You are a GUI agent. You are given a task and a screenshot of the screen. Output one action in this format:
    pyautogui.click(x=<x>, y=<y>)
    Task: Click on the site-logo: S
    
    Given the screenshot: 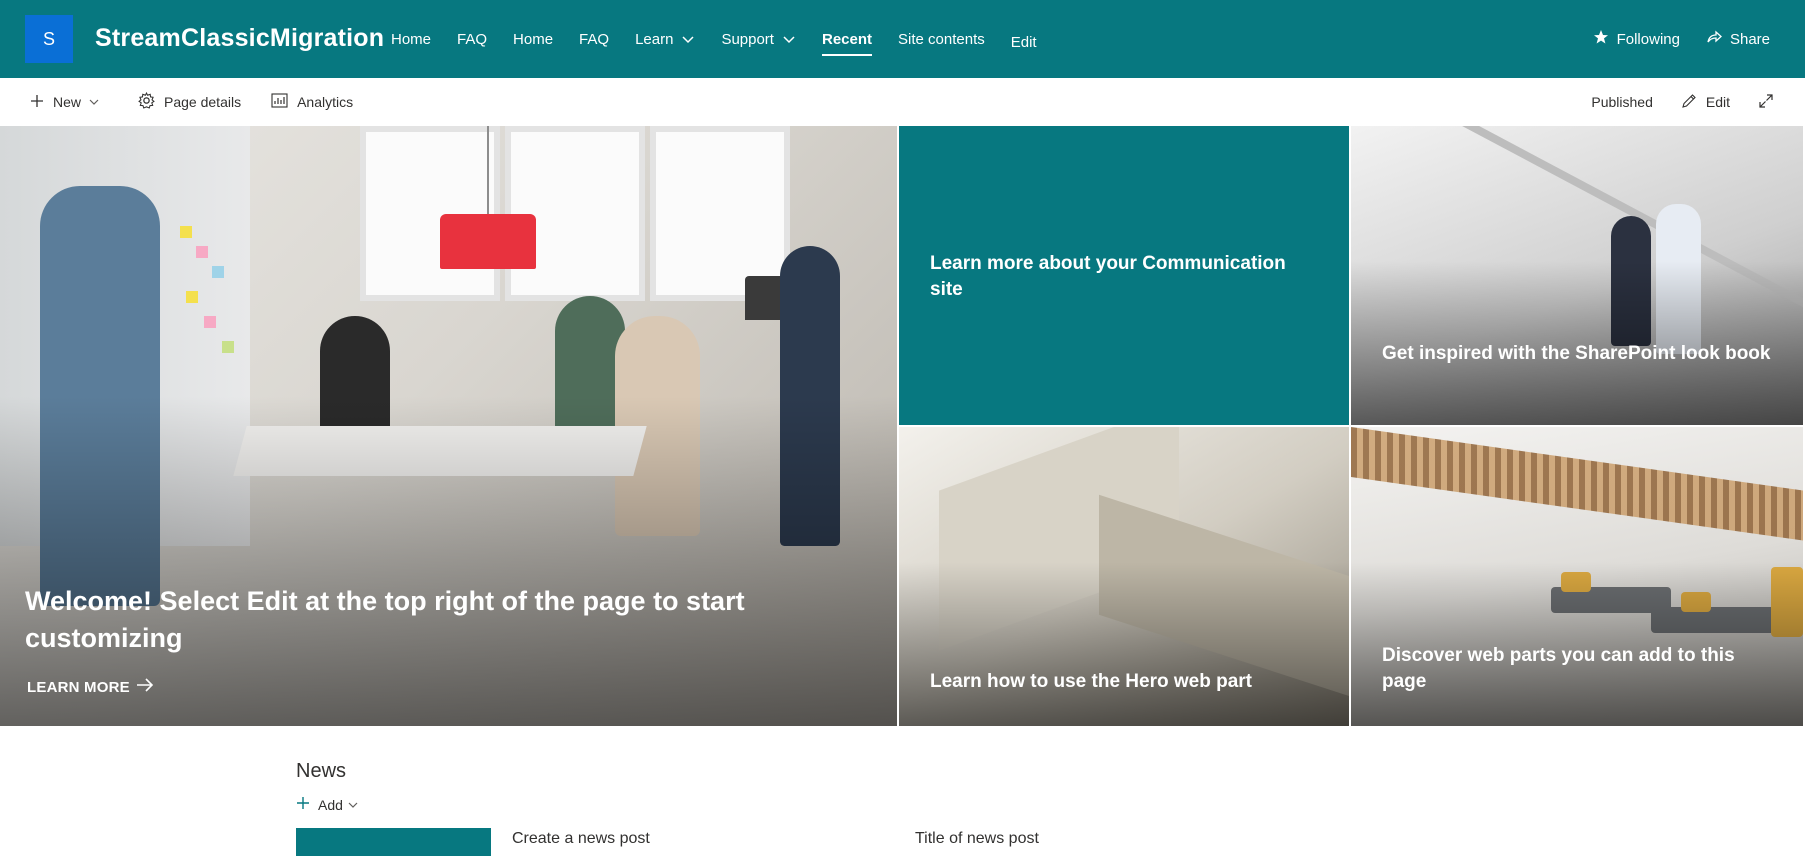 What is the action you would take?
    pyautogui.click(x=49, y=39)
    